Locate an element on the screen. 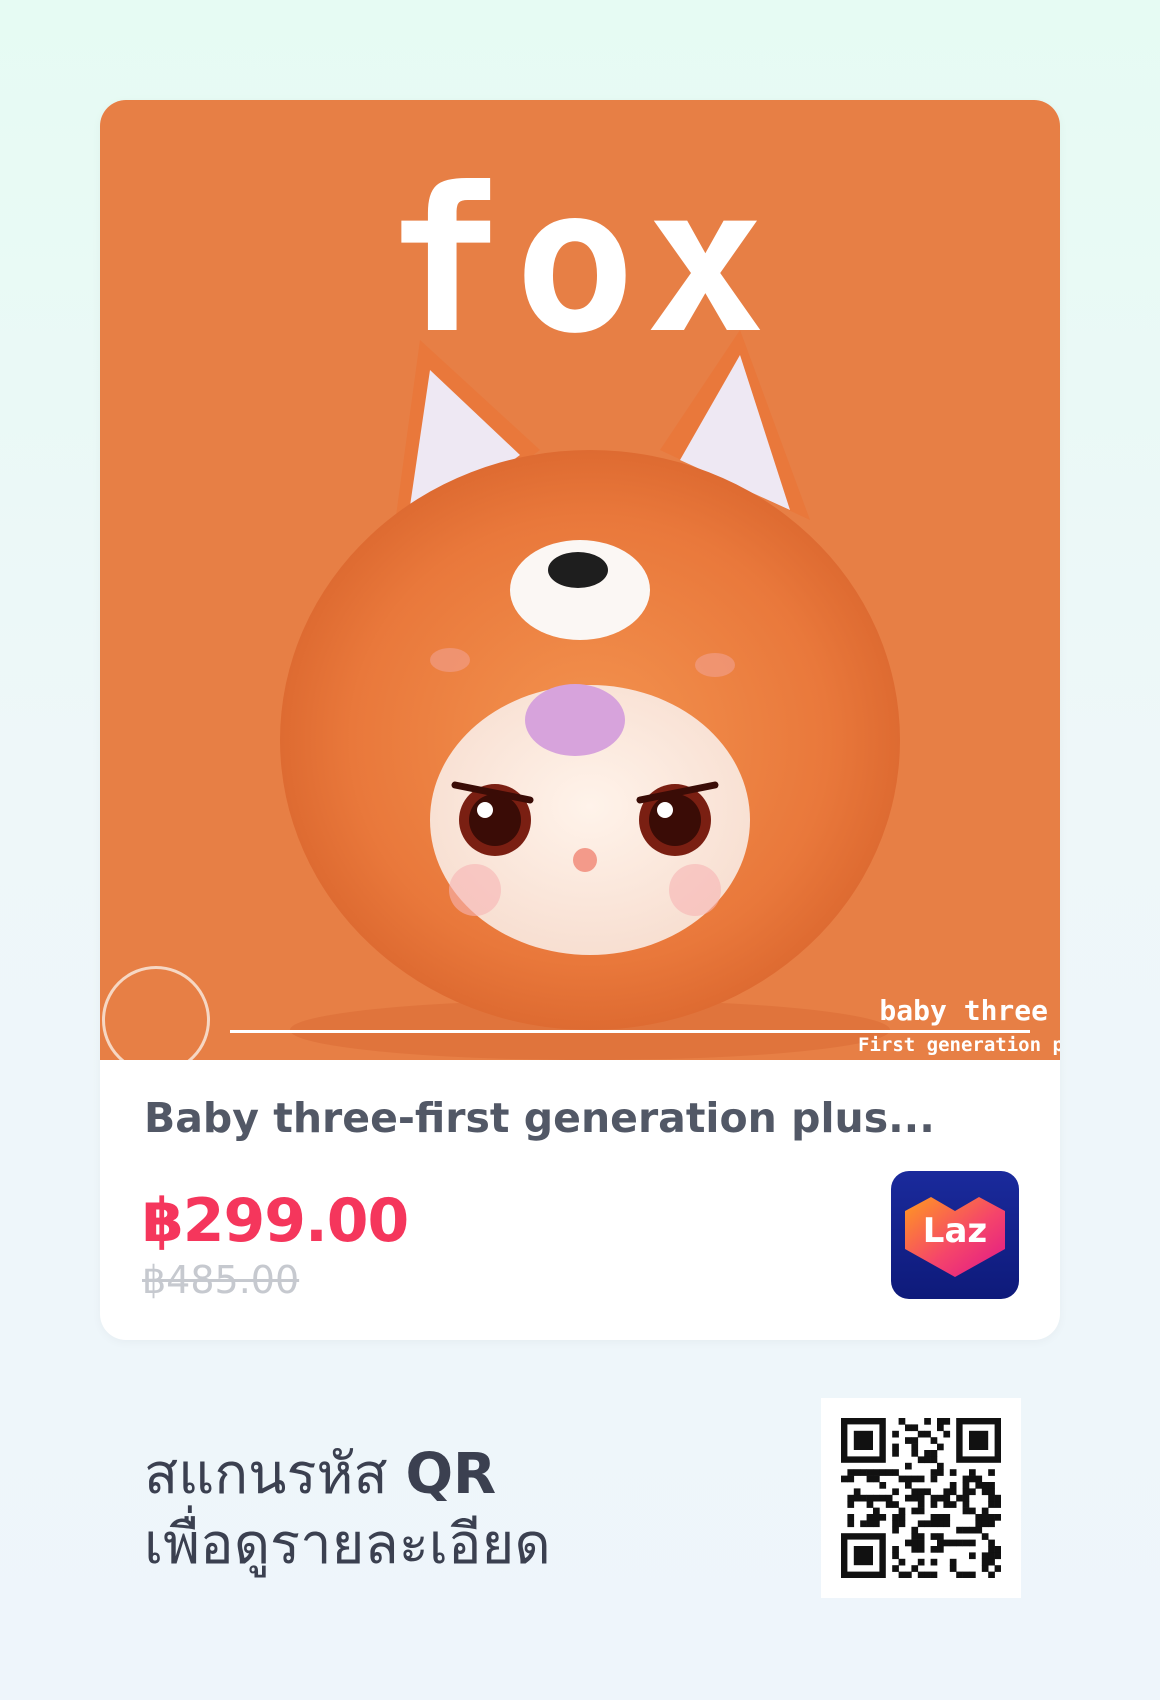 Image resolution: width=1160 pixels, height=1700 pixels. image-divider is located at coordinates (630, 1031).